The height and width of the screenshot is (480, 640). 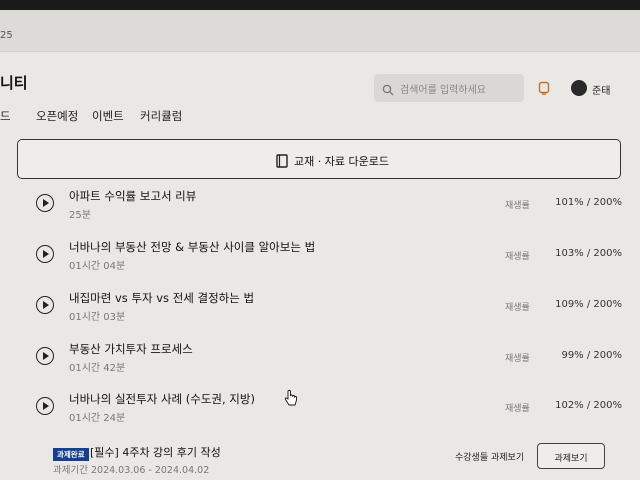 I want to click on materials-download-button: 교재 · 자료 다운로드, so click(x=319, y=159).